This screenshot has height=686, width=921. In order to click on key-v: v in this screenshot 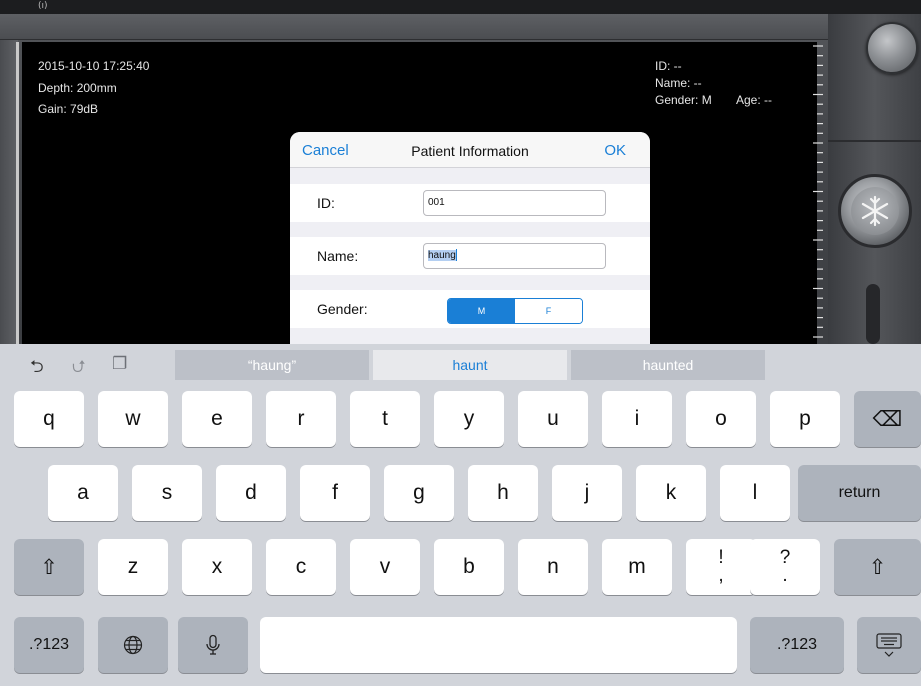, I will do `click(385, 567)`.